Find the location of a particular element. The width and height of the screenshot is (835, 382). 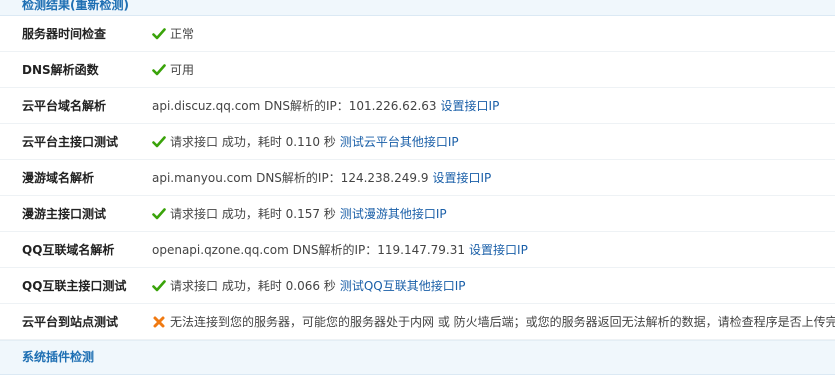

check-row-dns-function: DNS解析函数 可用 is located at coordinates (417, 70).